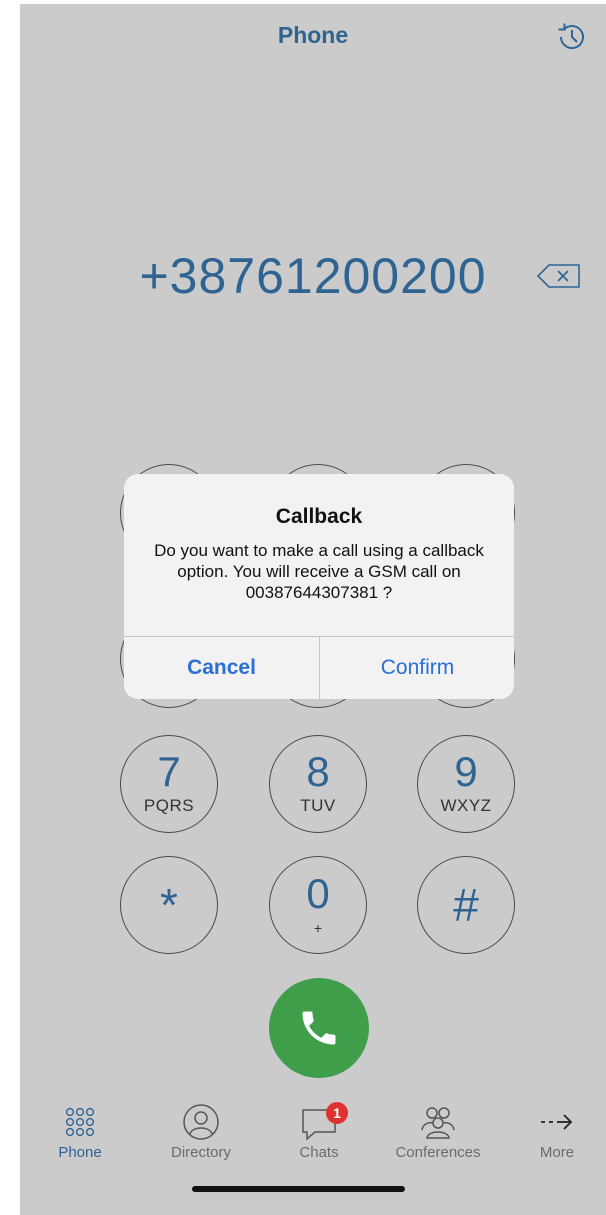 This screenshot has height=1215, width=606. I want to click on unread-badge: 1, so click(337, 1113).